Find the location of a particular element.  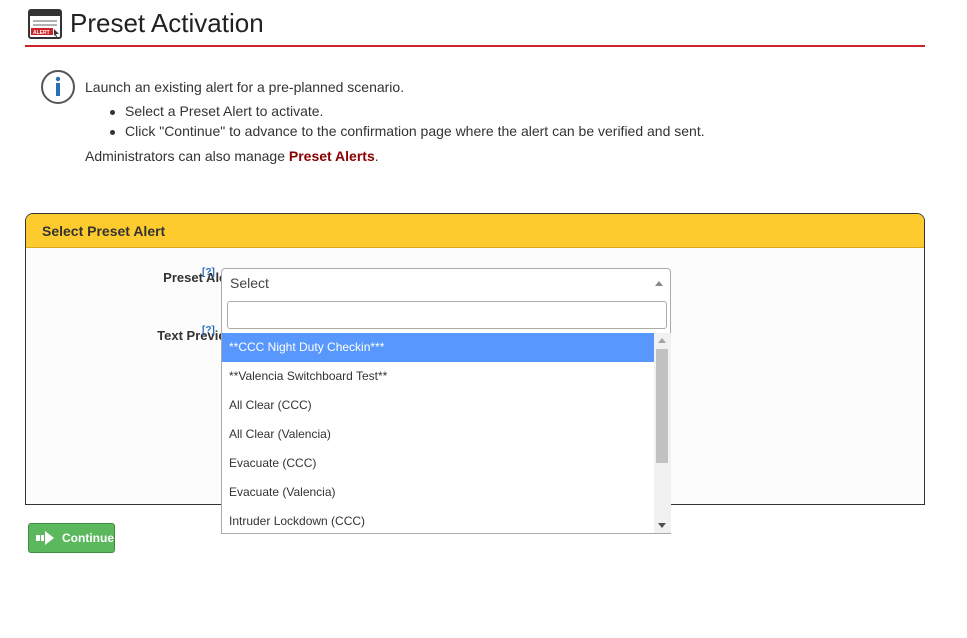

dropdown-option: Evacuate (CCC) is located at coordinates (438, 463).